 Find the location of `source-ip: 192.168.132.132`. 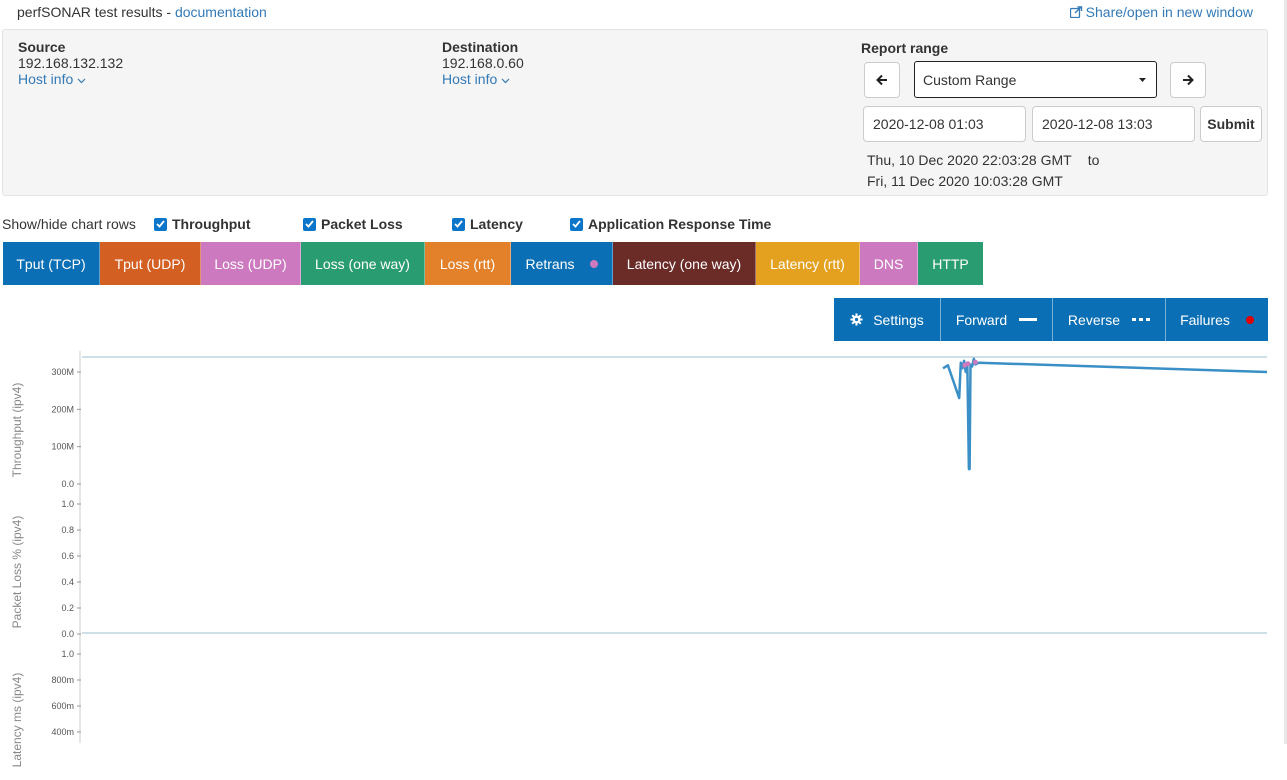

source-ip: 192.168.132.132 is located at coordinates (71, 63).